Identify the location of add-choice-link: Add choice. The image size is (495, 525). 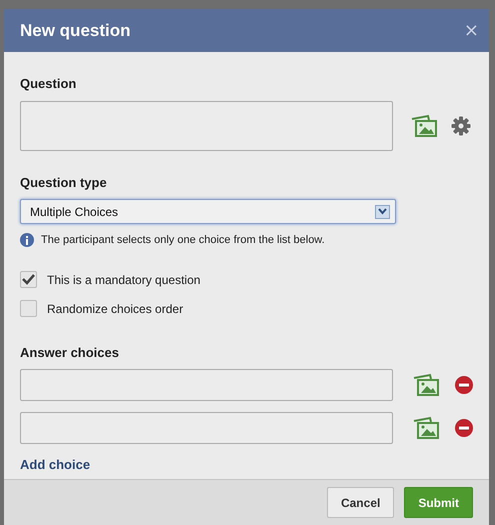
(55, 464).